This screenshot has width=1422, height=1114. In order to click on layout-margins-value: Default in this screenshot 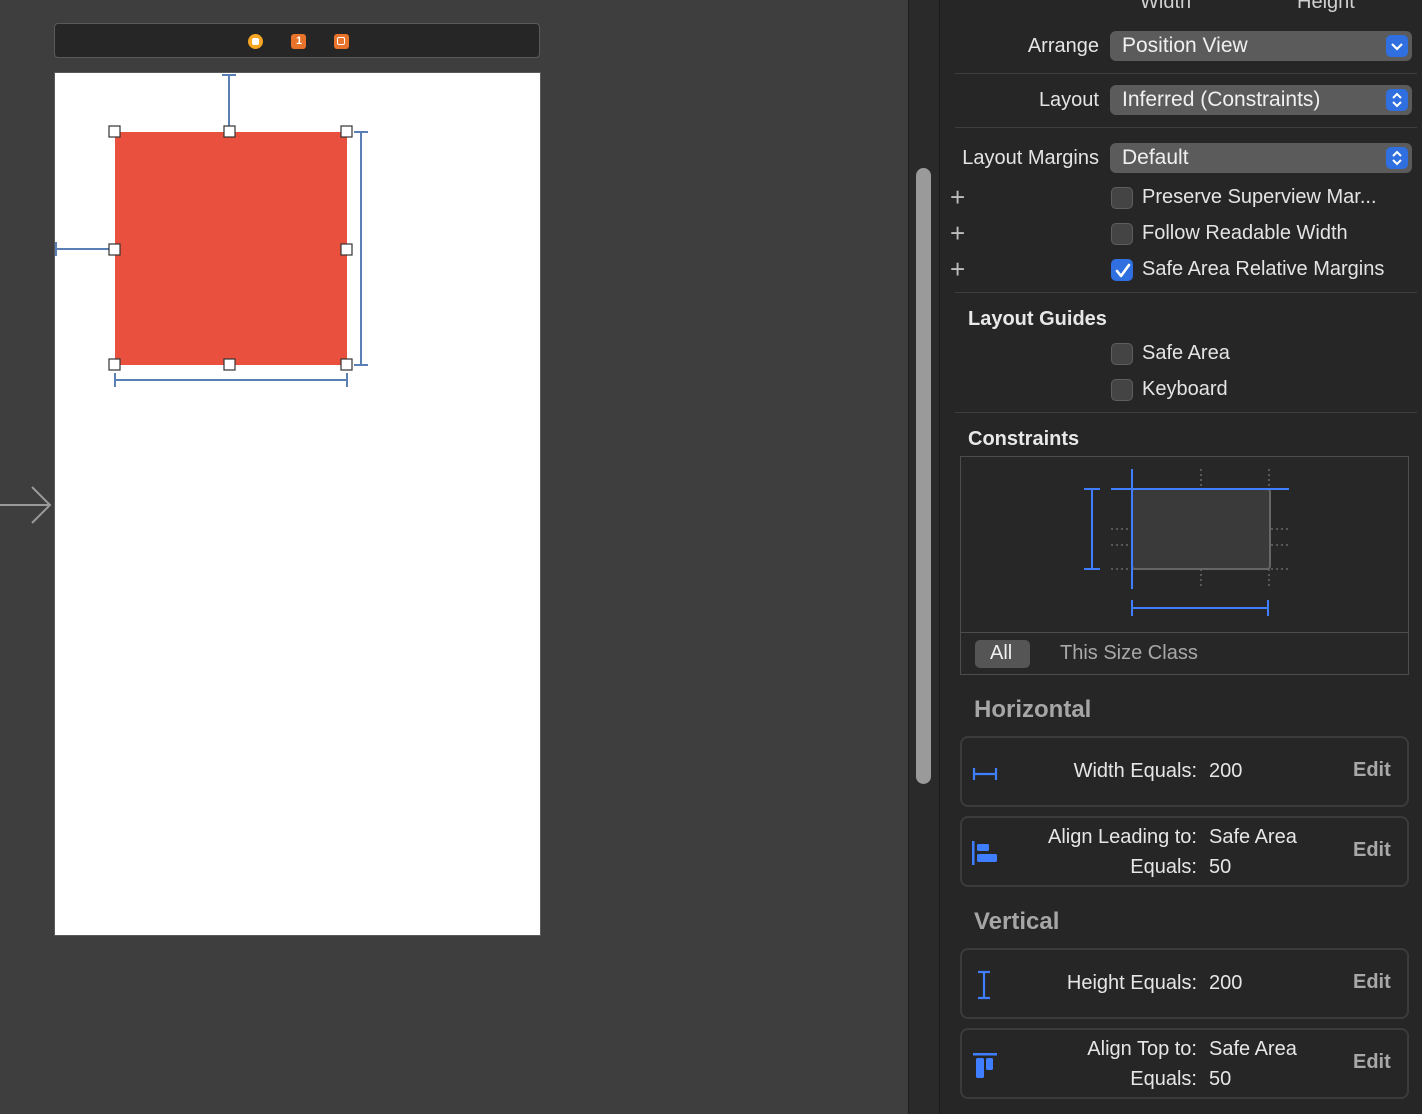, I will do `click(1155, 157)`.